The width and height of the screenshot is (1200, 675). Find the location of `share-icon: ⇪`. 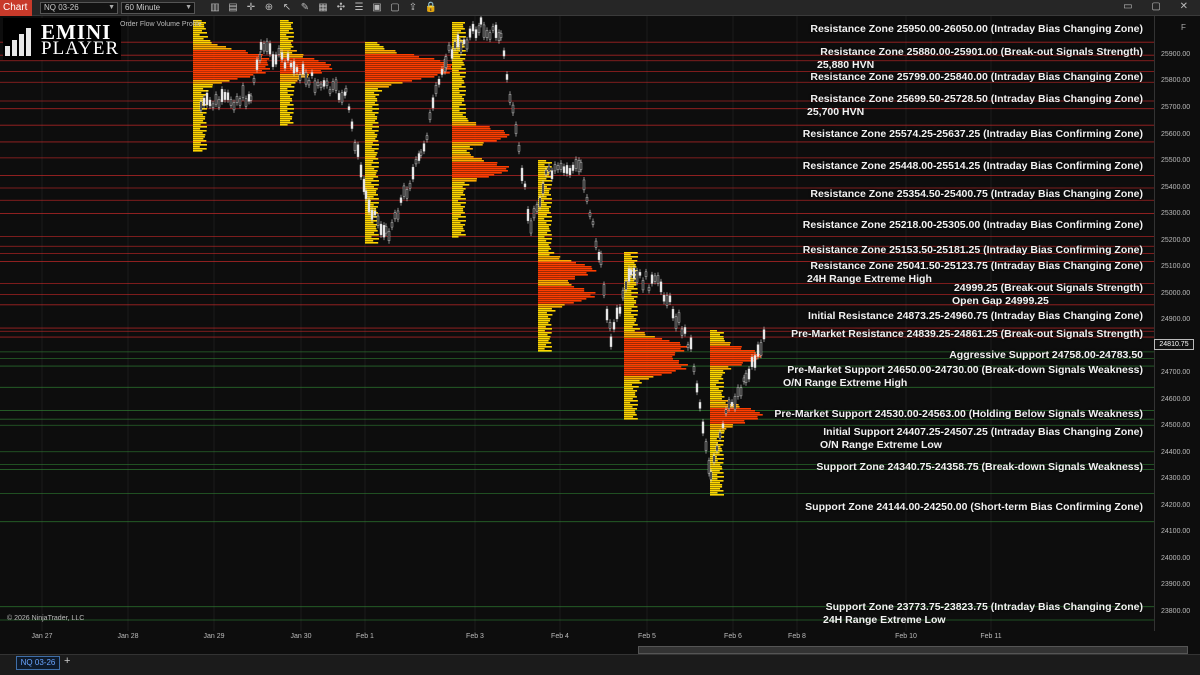

share-icon: ⇪ is located at coordinates (413, 8).